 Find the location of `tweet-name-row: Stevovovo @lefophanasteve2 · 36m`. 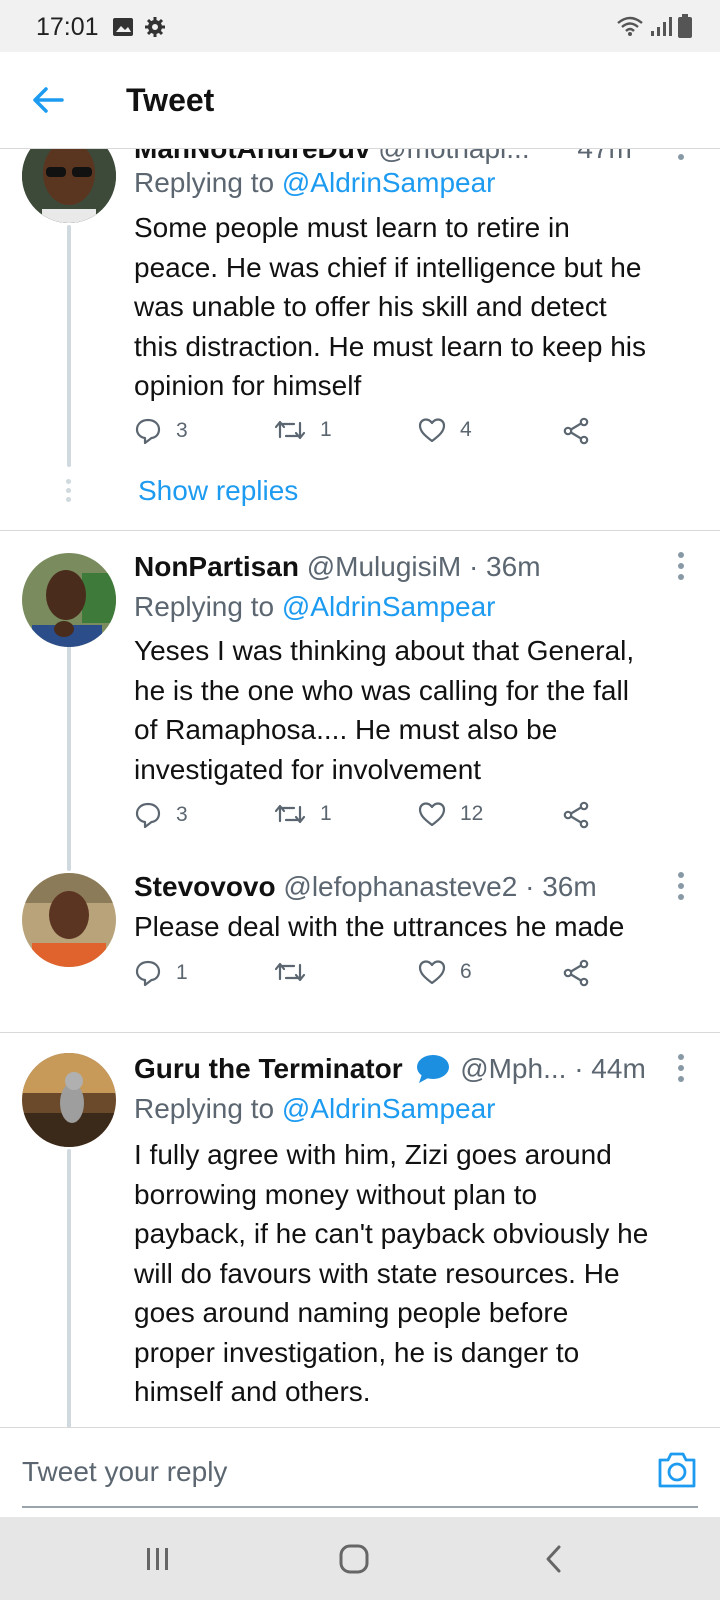

tweet-name-row: Stevovovo @lefophanasteve2 · 36m is located at coordinates (365, 887).